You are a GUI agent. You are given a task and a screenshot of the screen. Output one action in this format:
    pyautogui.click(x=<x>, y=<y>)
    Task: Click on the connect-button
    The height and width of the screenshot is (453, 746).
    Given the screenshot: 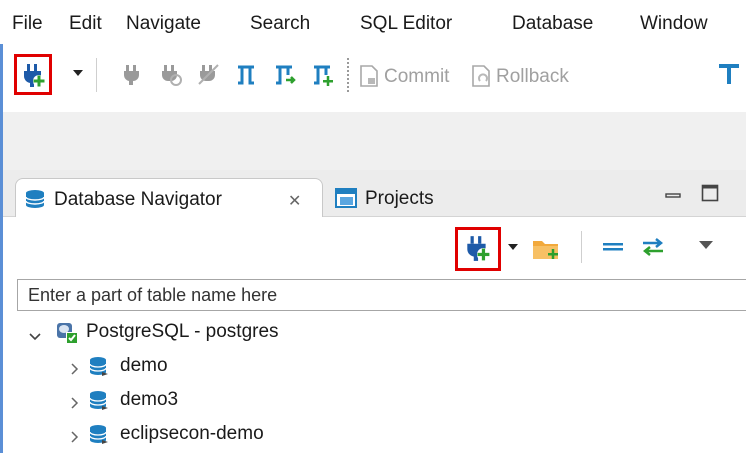 What is the action you would take?
    pyautogui.click(x=133, y=75)
    